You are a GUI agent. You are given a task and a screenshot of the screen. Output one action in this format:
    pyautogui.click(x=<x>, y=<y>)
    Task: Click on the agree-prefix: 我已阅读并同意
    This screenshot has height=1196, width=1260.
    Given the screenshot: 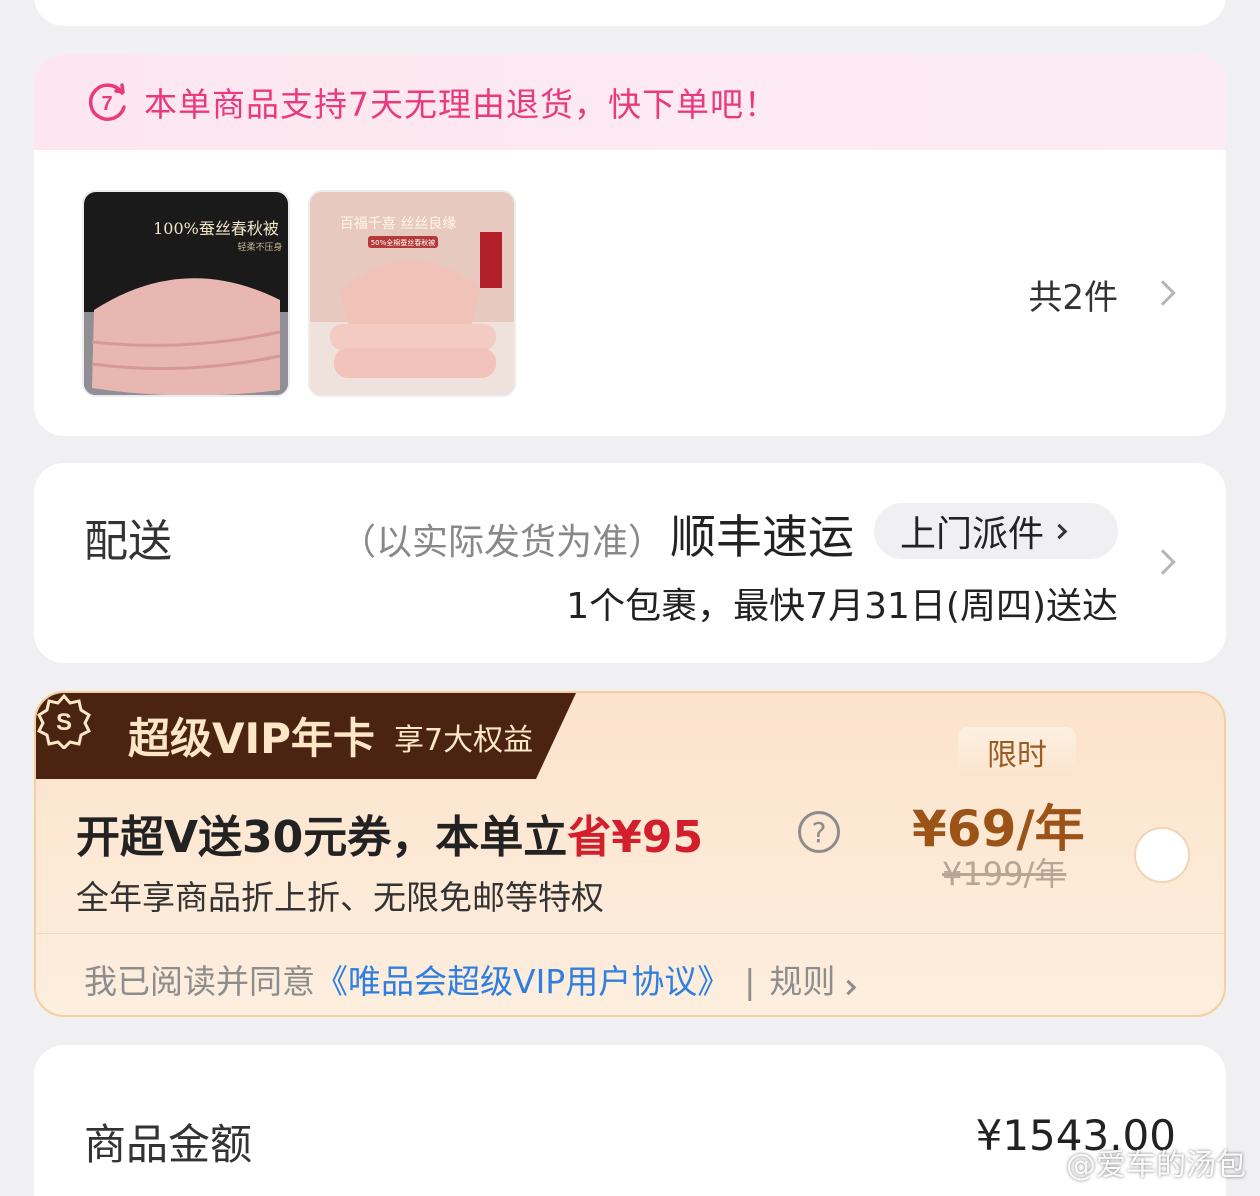 What is the action you would take?
    pyautogui.click(x=199, y=981)
    